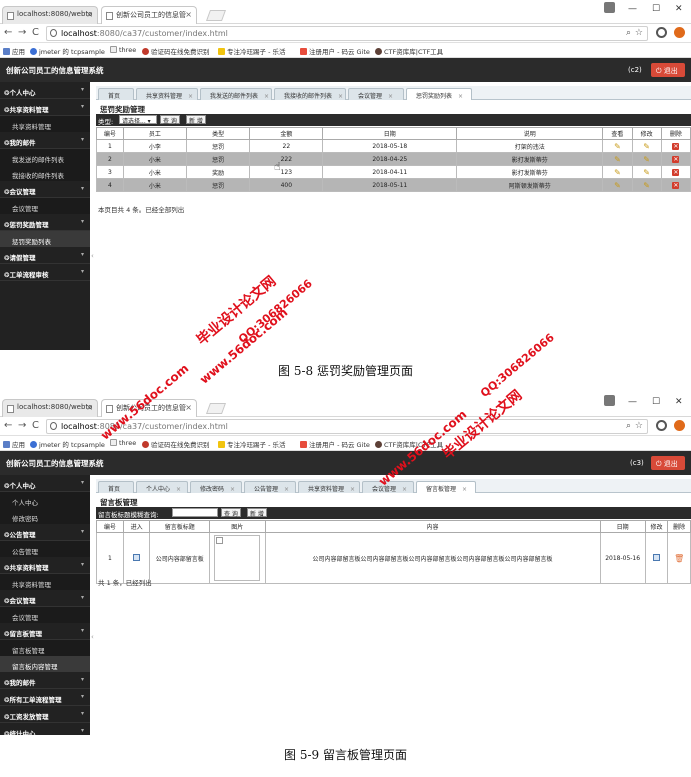 This screenshot has width=691, height=777. Describe the element at coordinates (679, 32) in the screenshot. I see `menu-icon` at that location.